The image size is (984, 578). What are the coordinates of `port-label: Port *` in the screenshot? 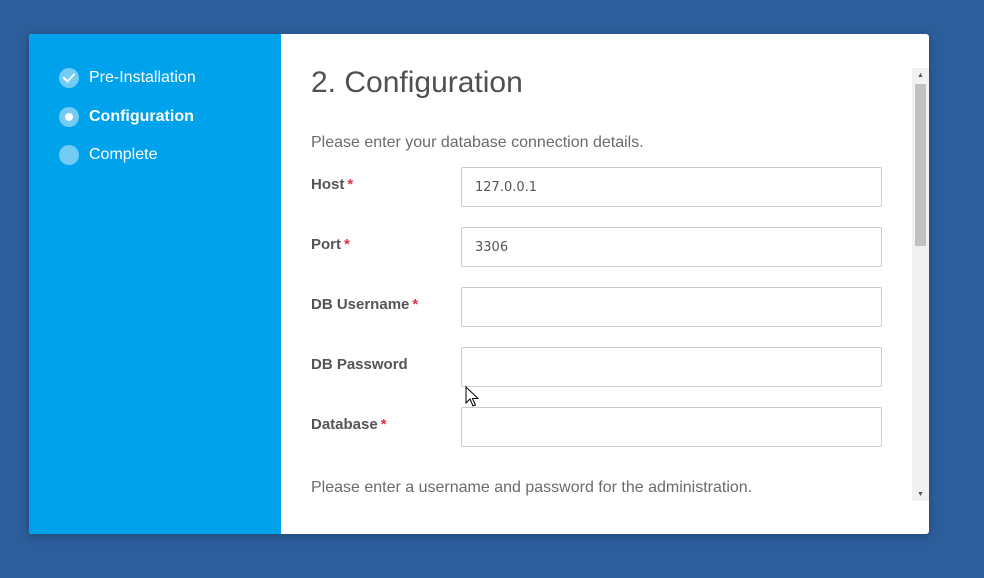 It's located at (330, 244).